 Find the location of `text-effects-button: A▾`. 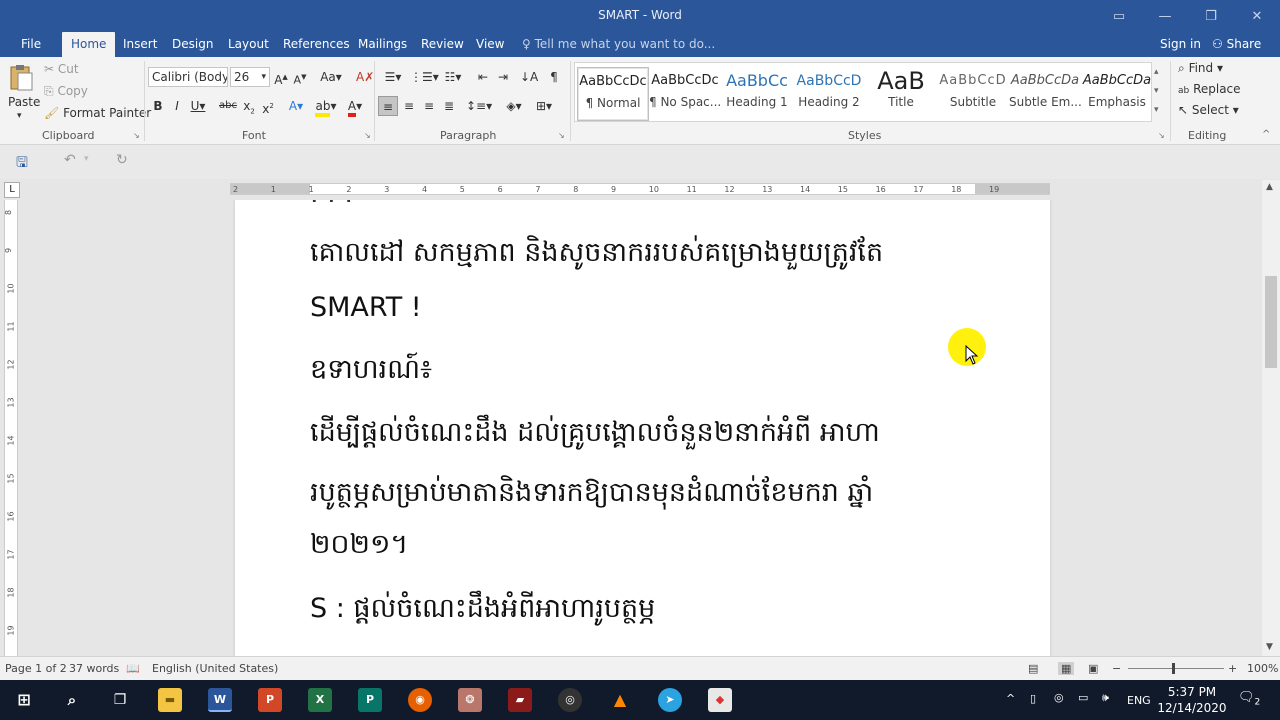

text-effects-button: A▾ is located at coordinates (296, 106).